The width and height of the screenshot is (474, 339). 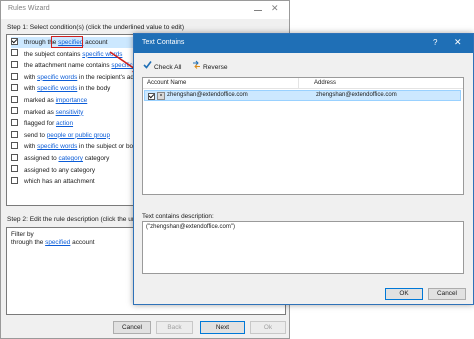 What do you see at coordinates (59, 182) in the screenshot?
I see `condition-text: which has an attachment` at bounding box center [59, 182].